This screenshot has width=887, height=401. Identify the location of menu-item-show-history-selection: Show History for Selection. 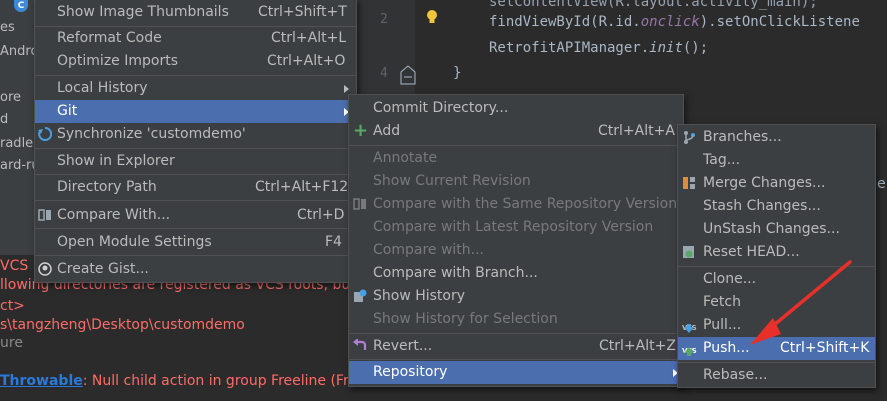
(516, 319).